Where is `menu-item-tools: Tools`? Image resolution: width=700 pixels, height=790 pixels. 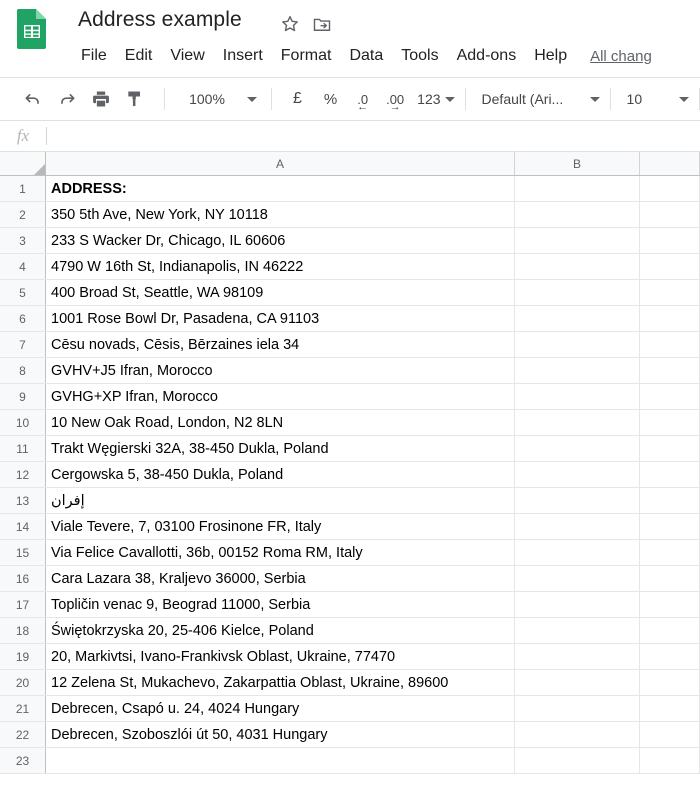 menu-item-tools: Tools is located at coordinates (419, 56).